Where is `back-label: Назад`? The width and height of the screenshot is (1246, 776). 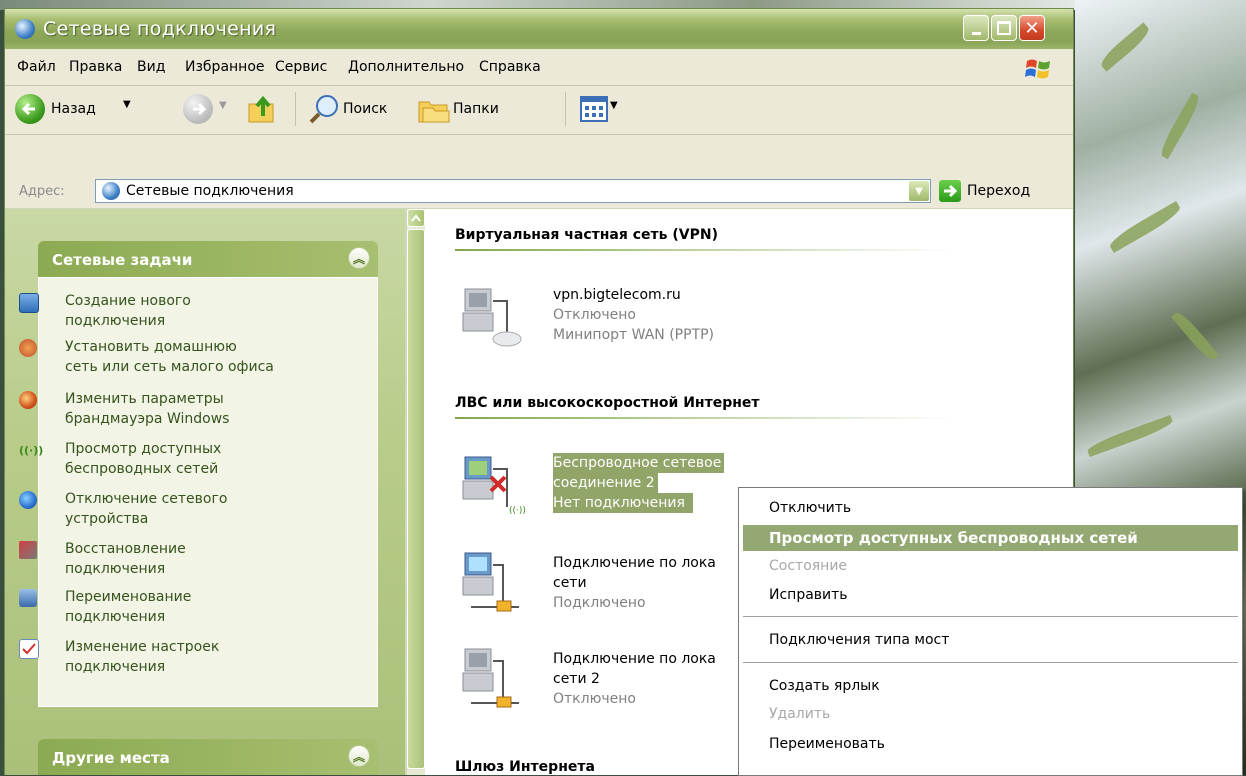 back-label: Назад is located at coordinates (73, 109).